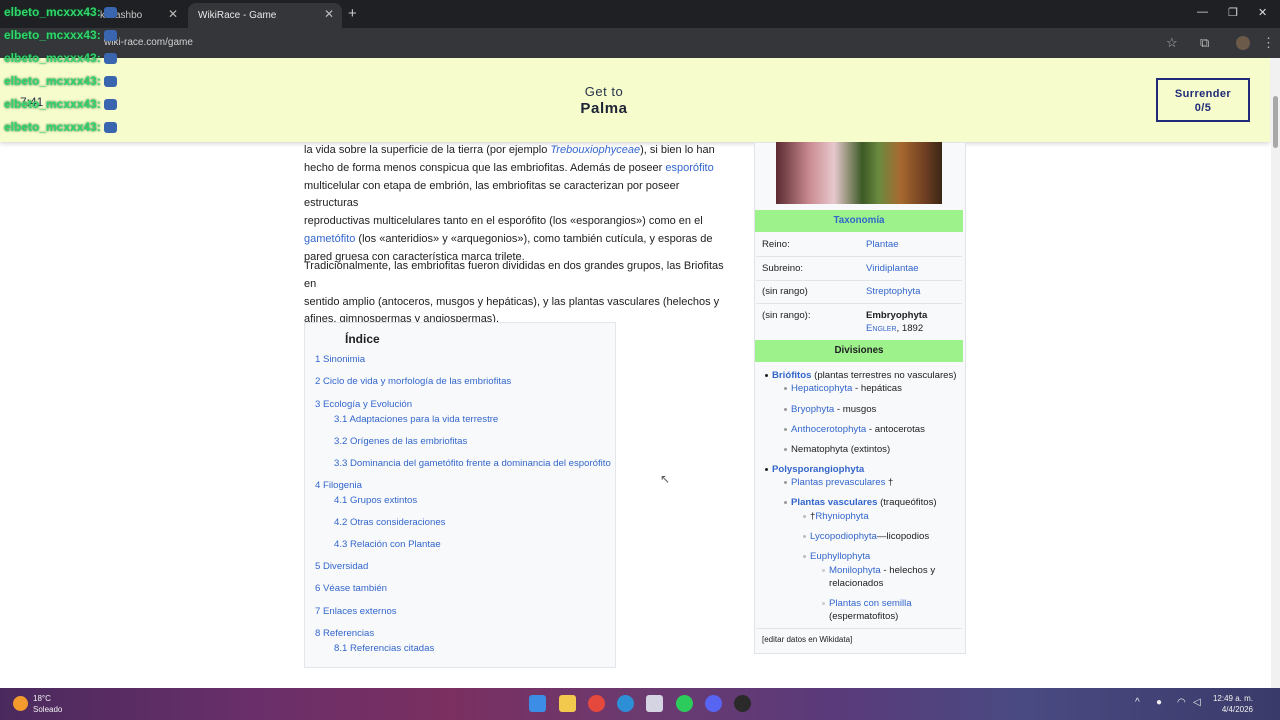 The image size is (1280, 720). Describe the element at coordinates (1202, 12) in the screenshot. I see `minimize-icon: —` at that location.